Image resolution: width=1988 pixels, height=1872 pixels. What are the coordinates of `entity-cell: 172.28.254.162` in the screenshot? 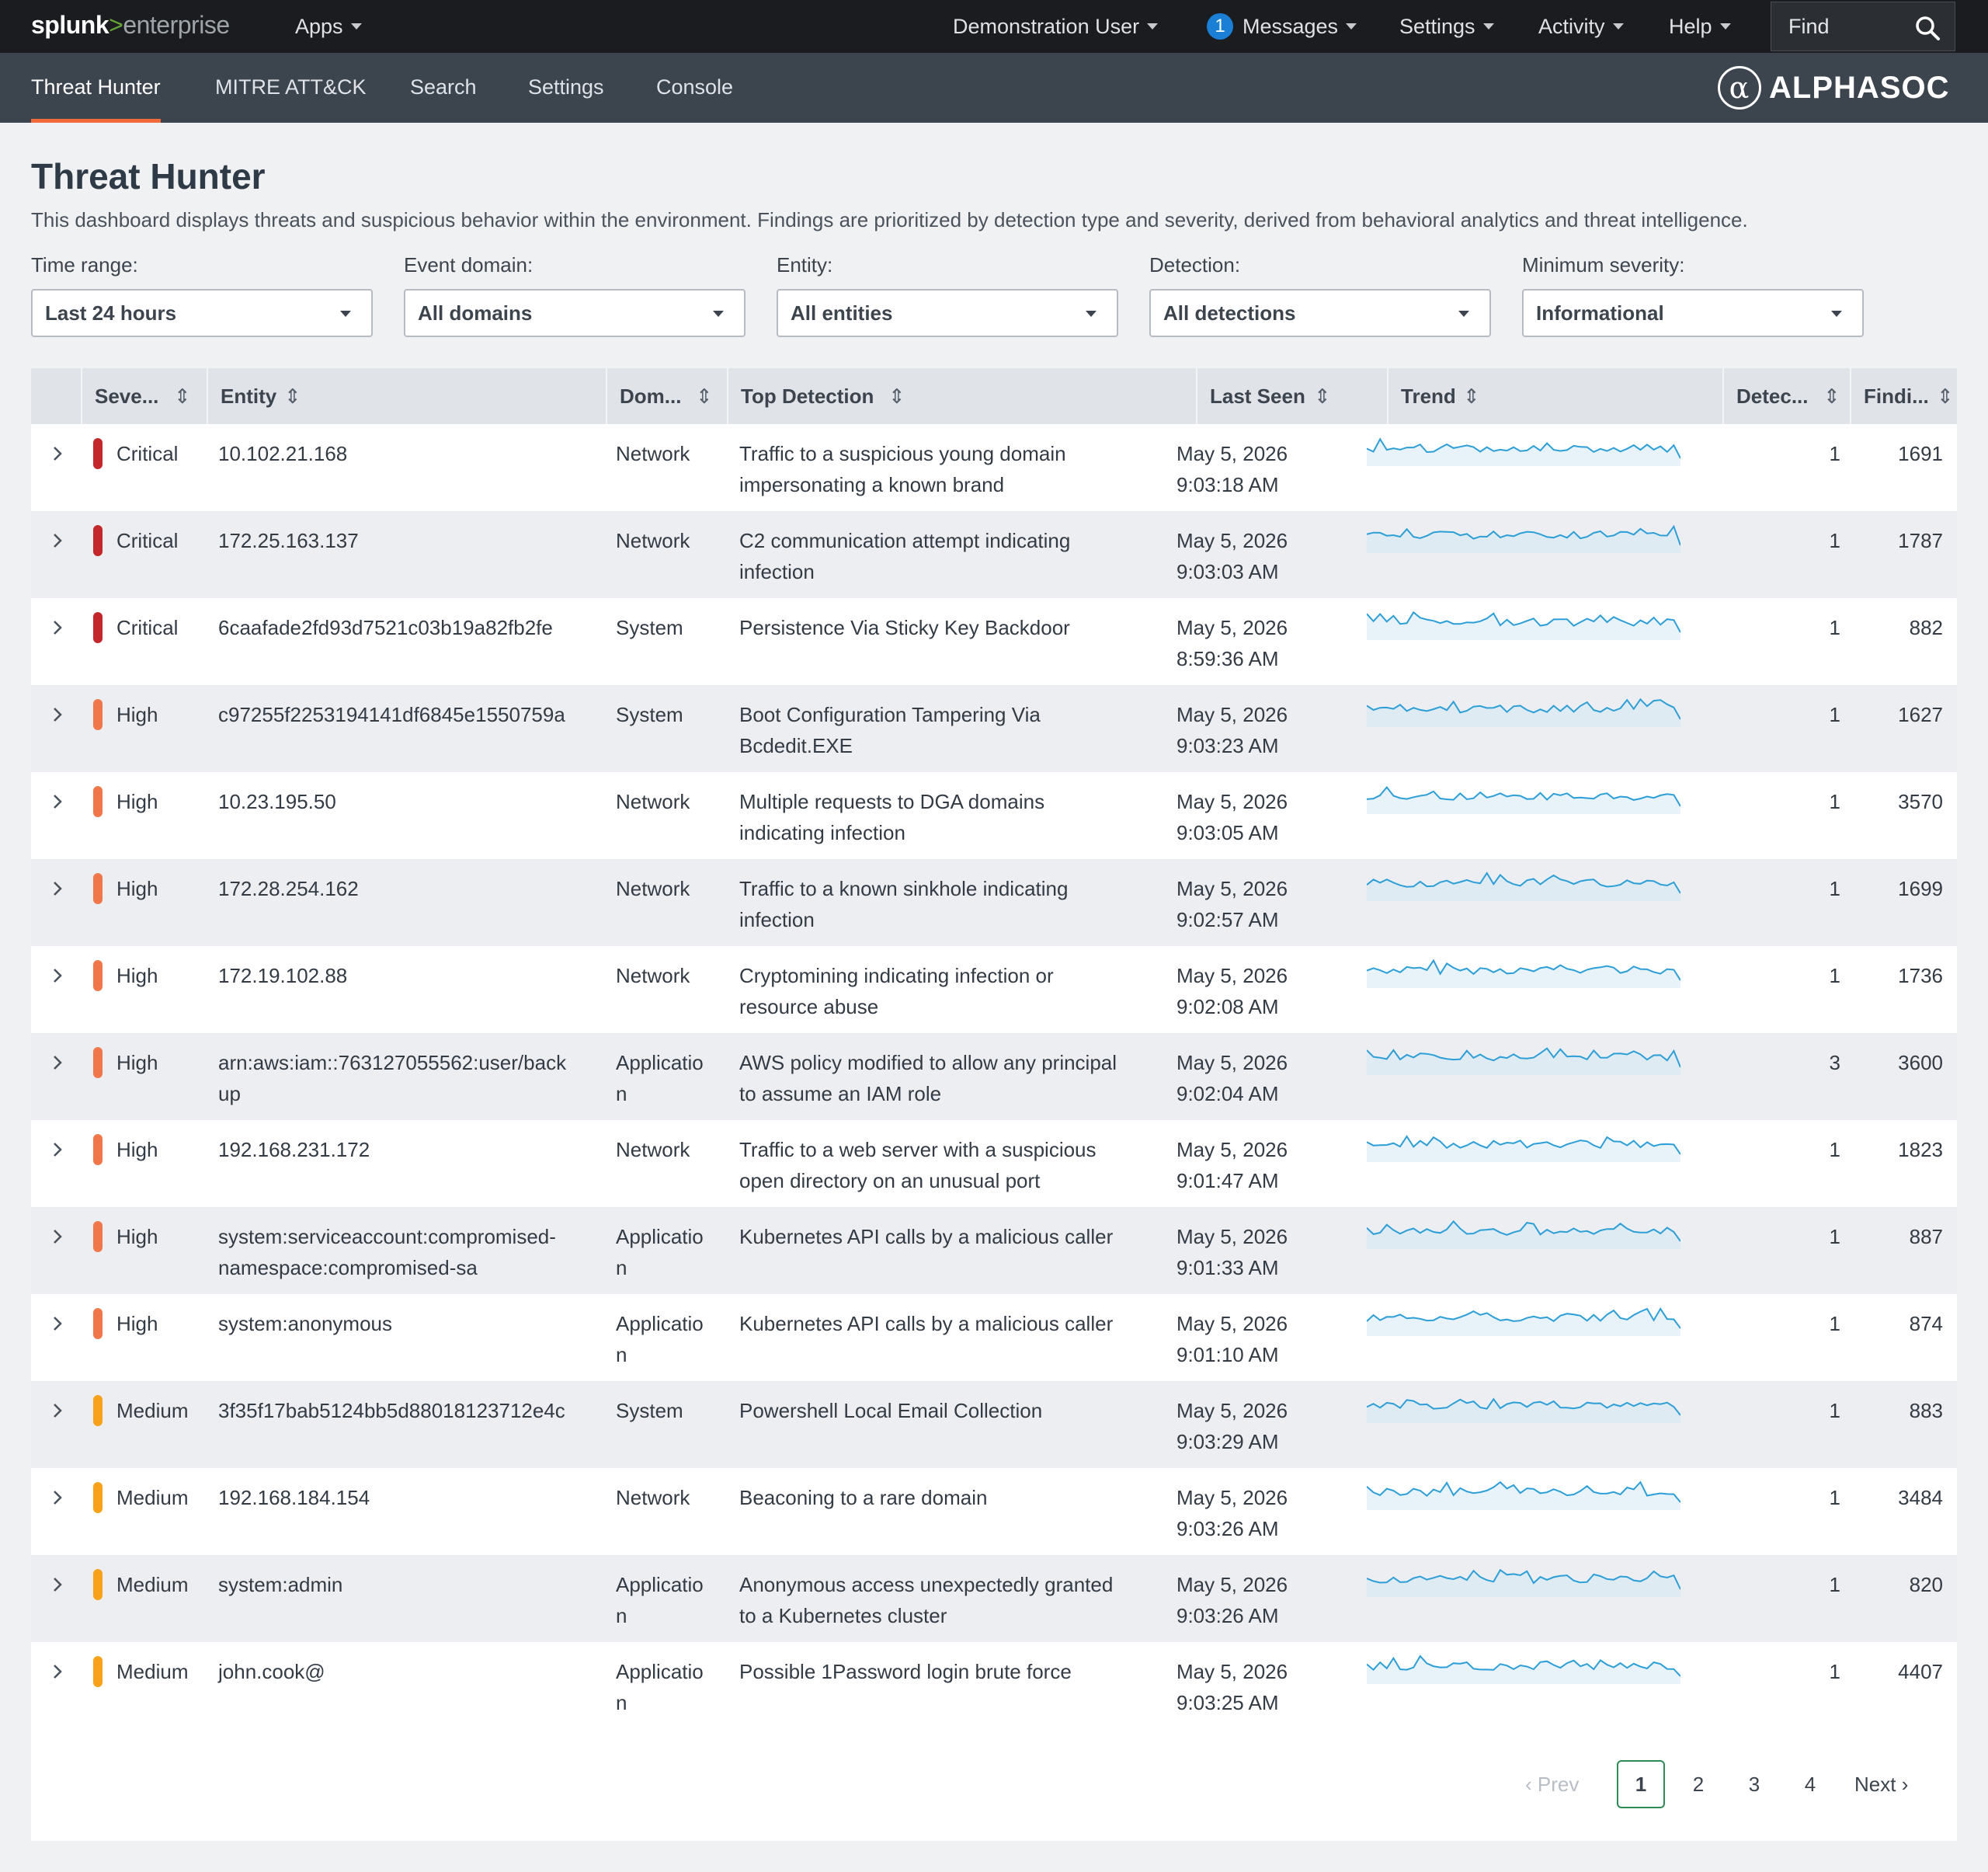 It's located at (412, 889).